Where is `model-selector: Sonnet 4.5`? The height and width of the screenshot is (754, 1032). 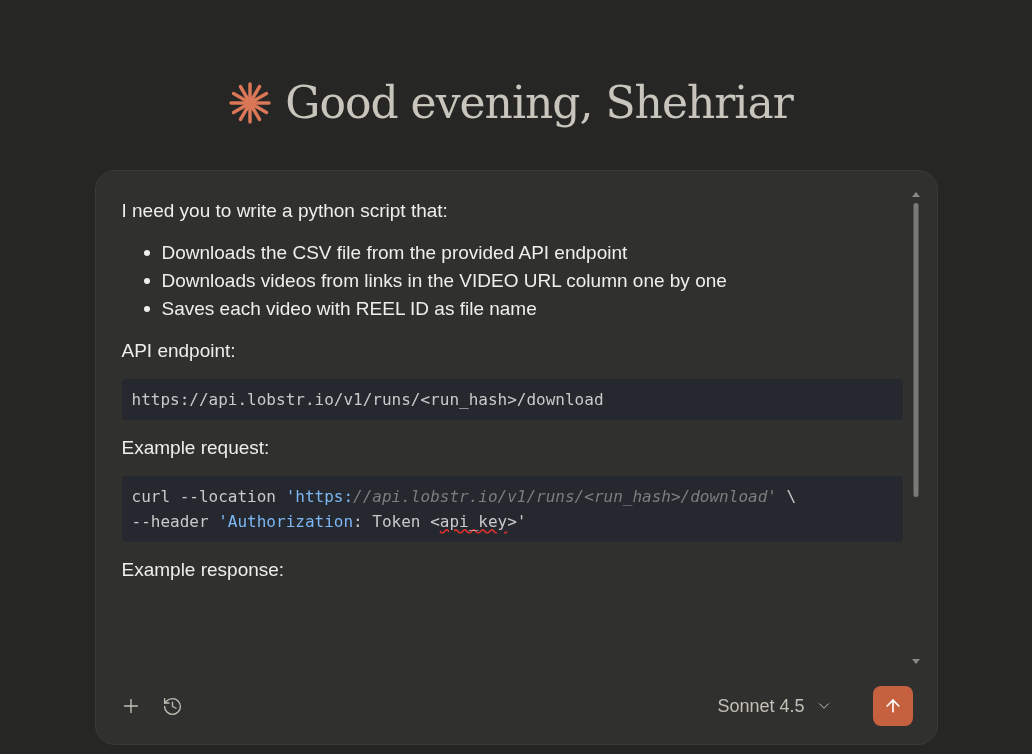 model-selector: Sonnet 4.5 is located at coordinates (775, 706).